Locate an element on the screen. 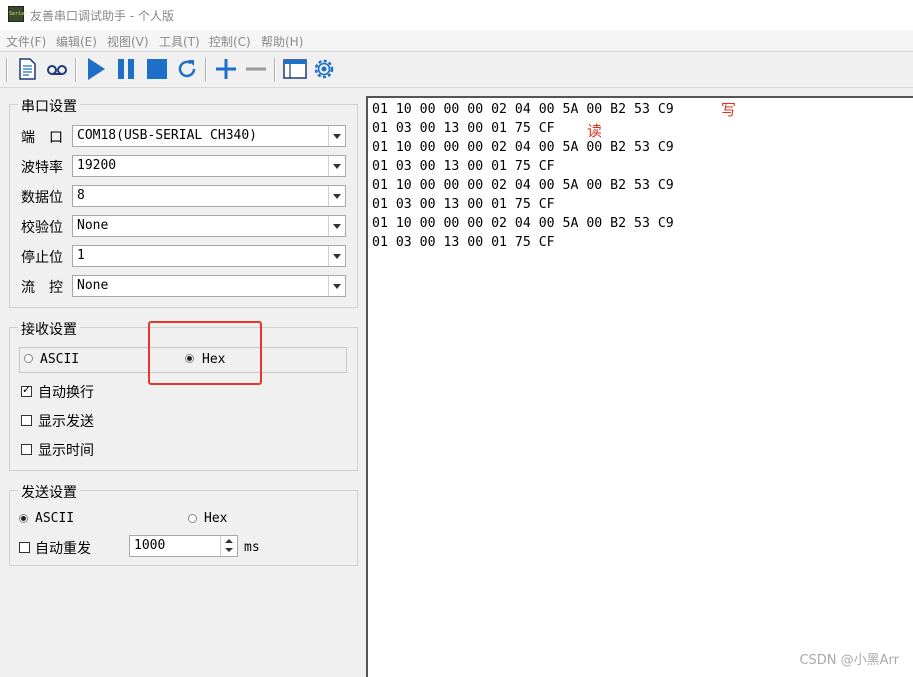  serial-settings-title: 串口设置 is located at coordinates (49, 106).